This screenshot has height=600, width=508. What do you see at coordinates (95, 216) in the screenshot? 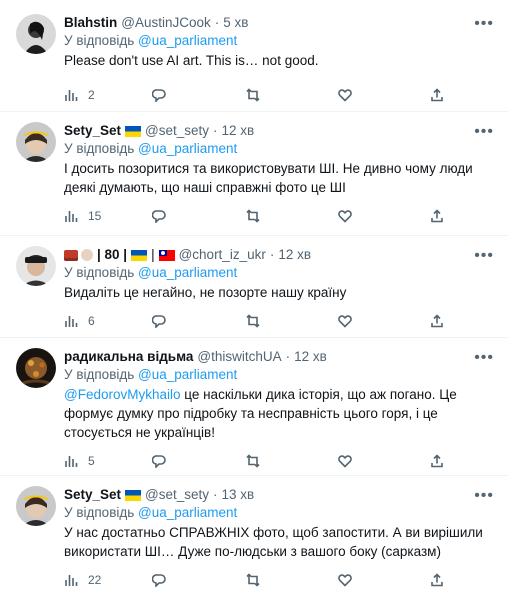
I see `views-count: 15` at bounding box center [95, 216].